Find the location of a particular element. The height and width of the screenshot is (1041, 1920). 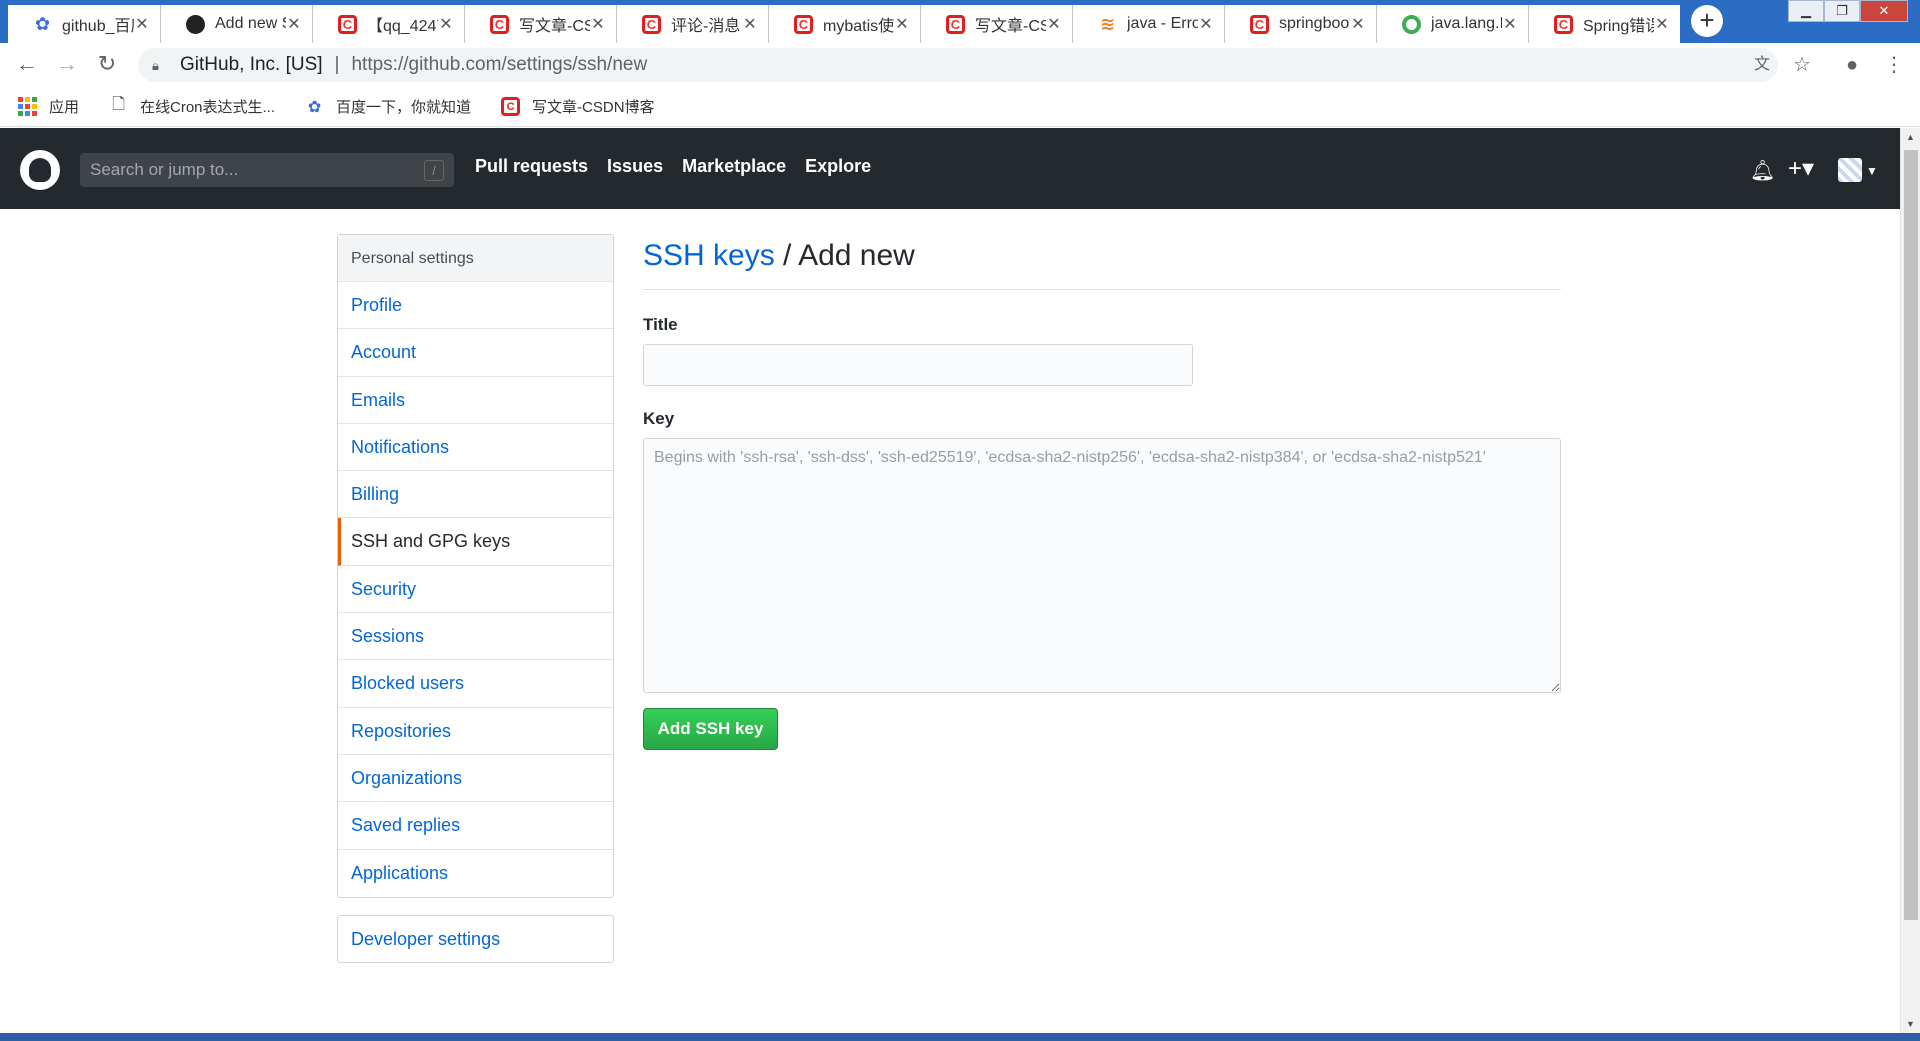

avatar is located at coordinates (1850, 170).